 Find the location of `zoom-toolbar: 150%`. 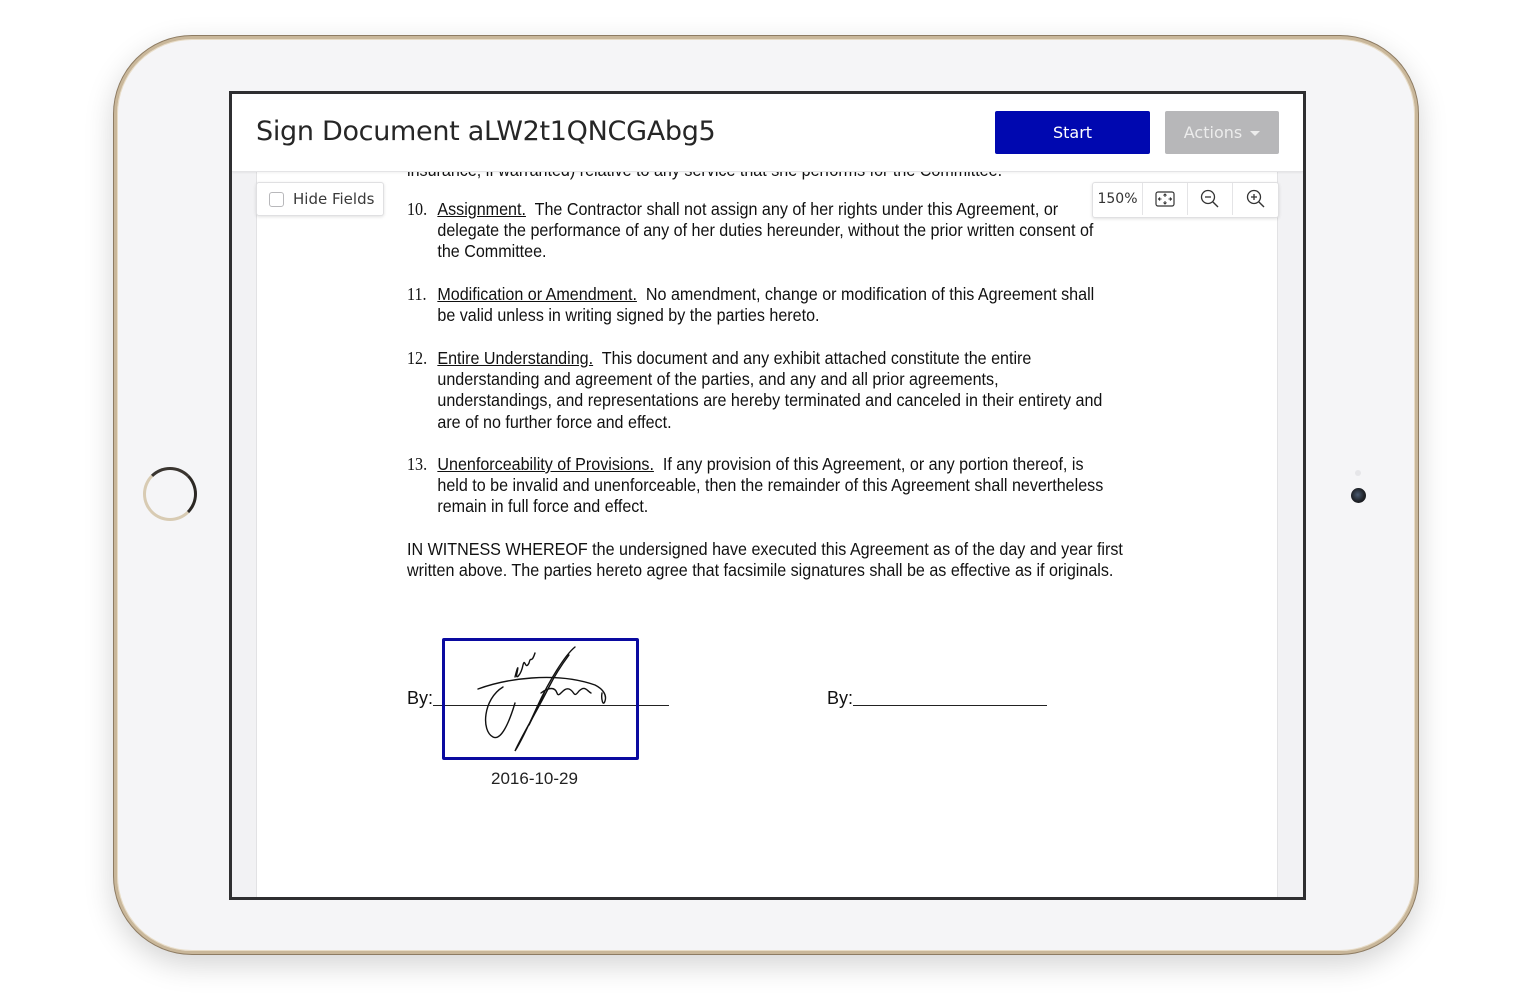

zoom-toolbar: 150% is located at coordinates (1185, 200).